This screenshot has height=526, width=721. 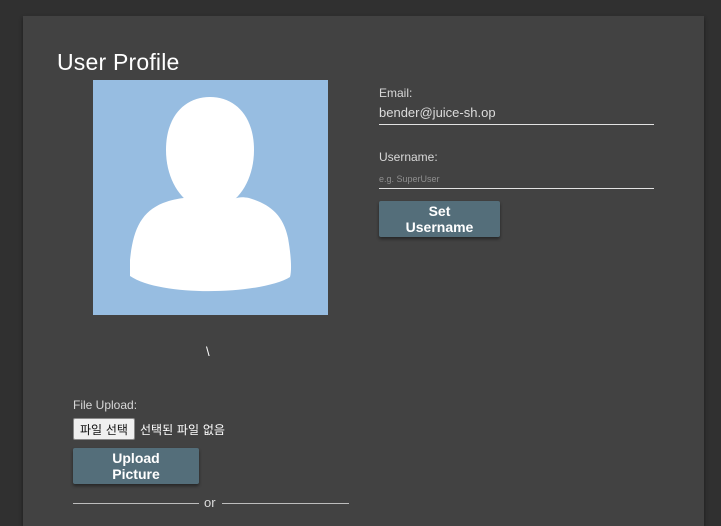 What do you see at coordinates (136, 503) in the screenshot?
I see `divider-line-left` at bounding box center [136, 503].